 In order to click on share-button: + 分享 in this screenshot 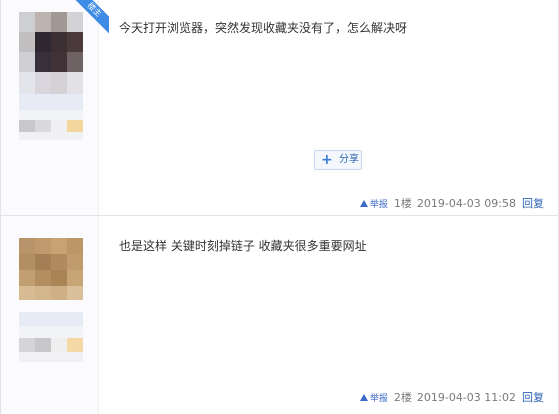, I will do `click(338, 160)`.